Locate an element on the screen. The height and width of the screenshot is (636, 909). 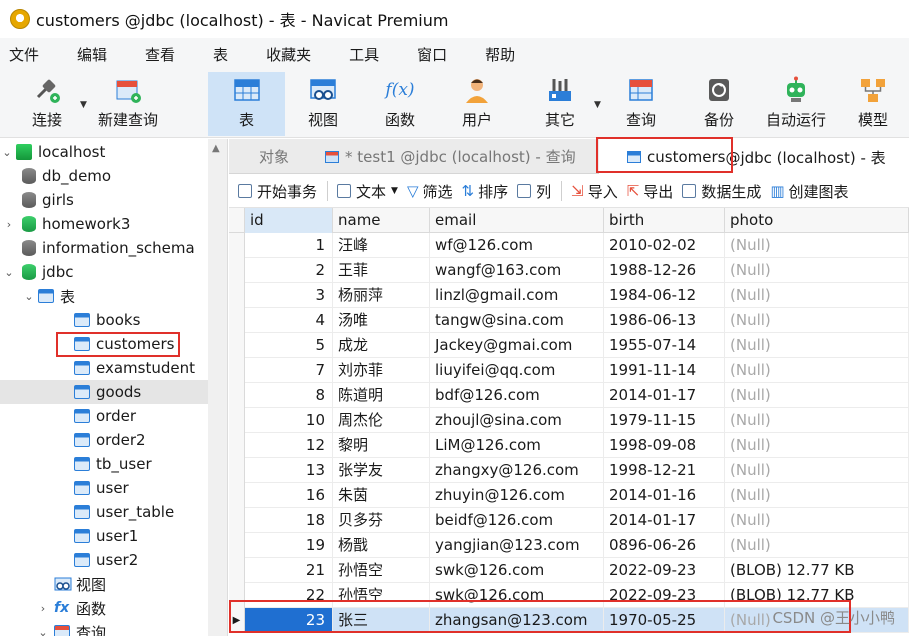
column-header-name: name is located at coordinates (381, 220).